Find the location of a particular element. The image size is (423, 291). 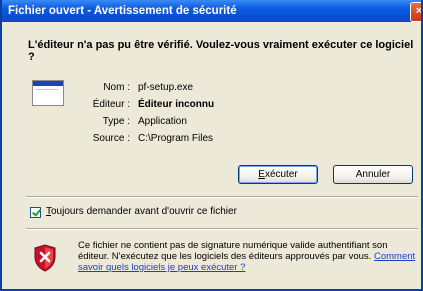

detail-value: Application is located at coordinates (162, 121).